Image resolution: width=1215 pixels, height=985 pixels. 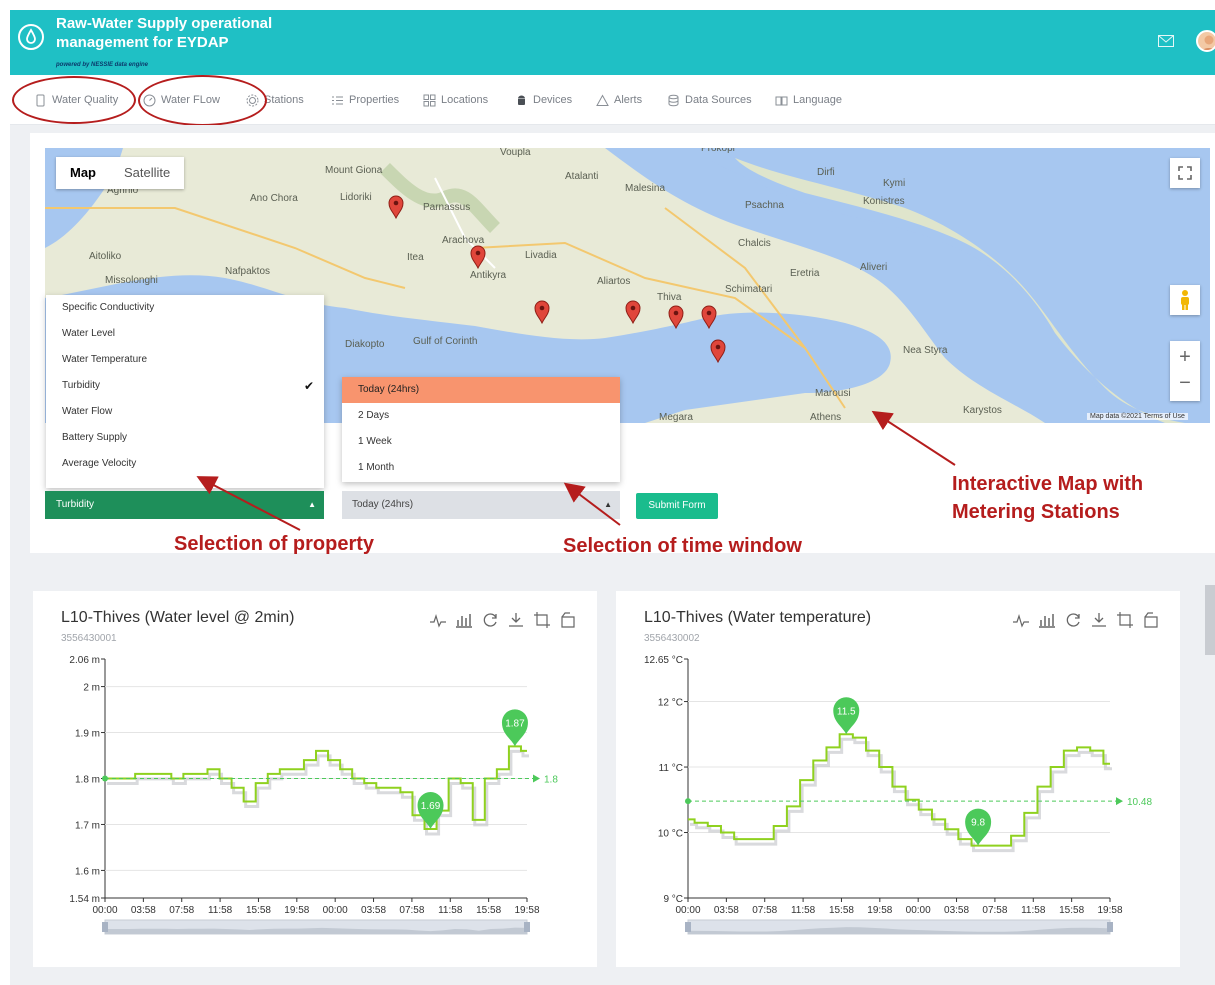 I want to click on y-tick-label: 10 °C, so click(x=670, y=834).